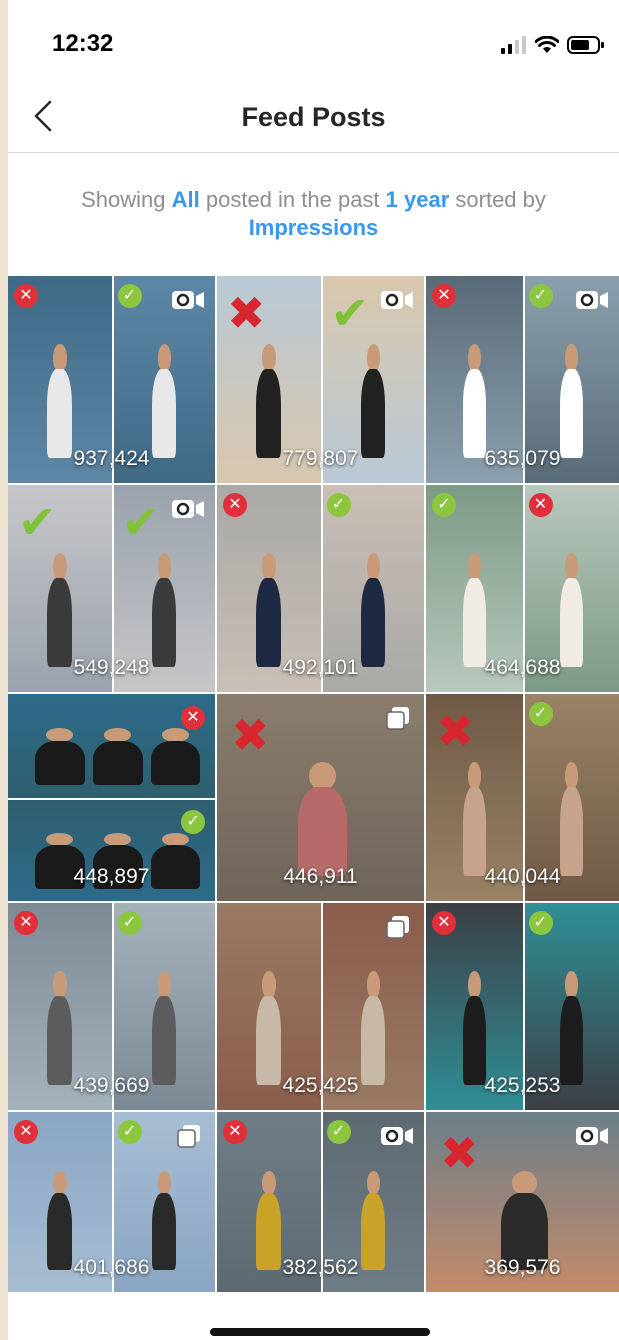  Describe the element at coordinates (313, 45) in the screenshot. I see `status-bar: 12:32` at that location.